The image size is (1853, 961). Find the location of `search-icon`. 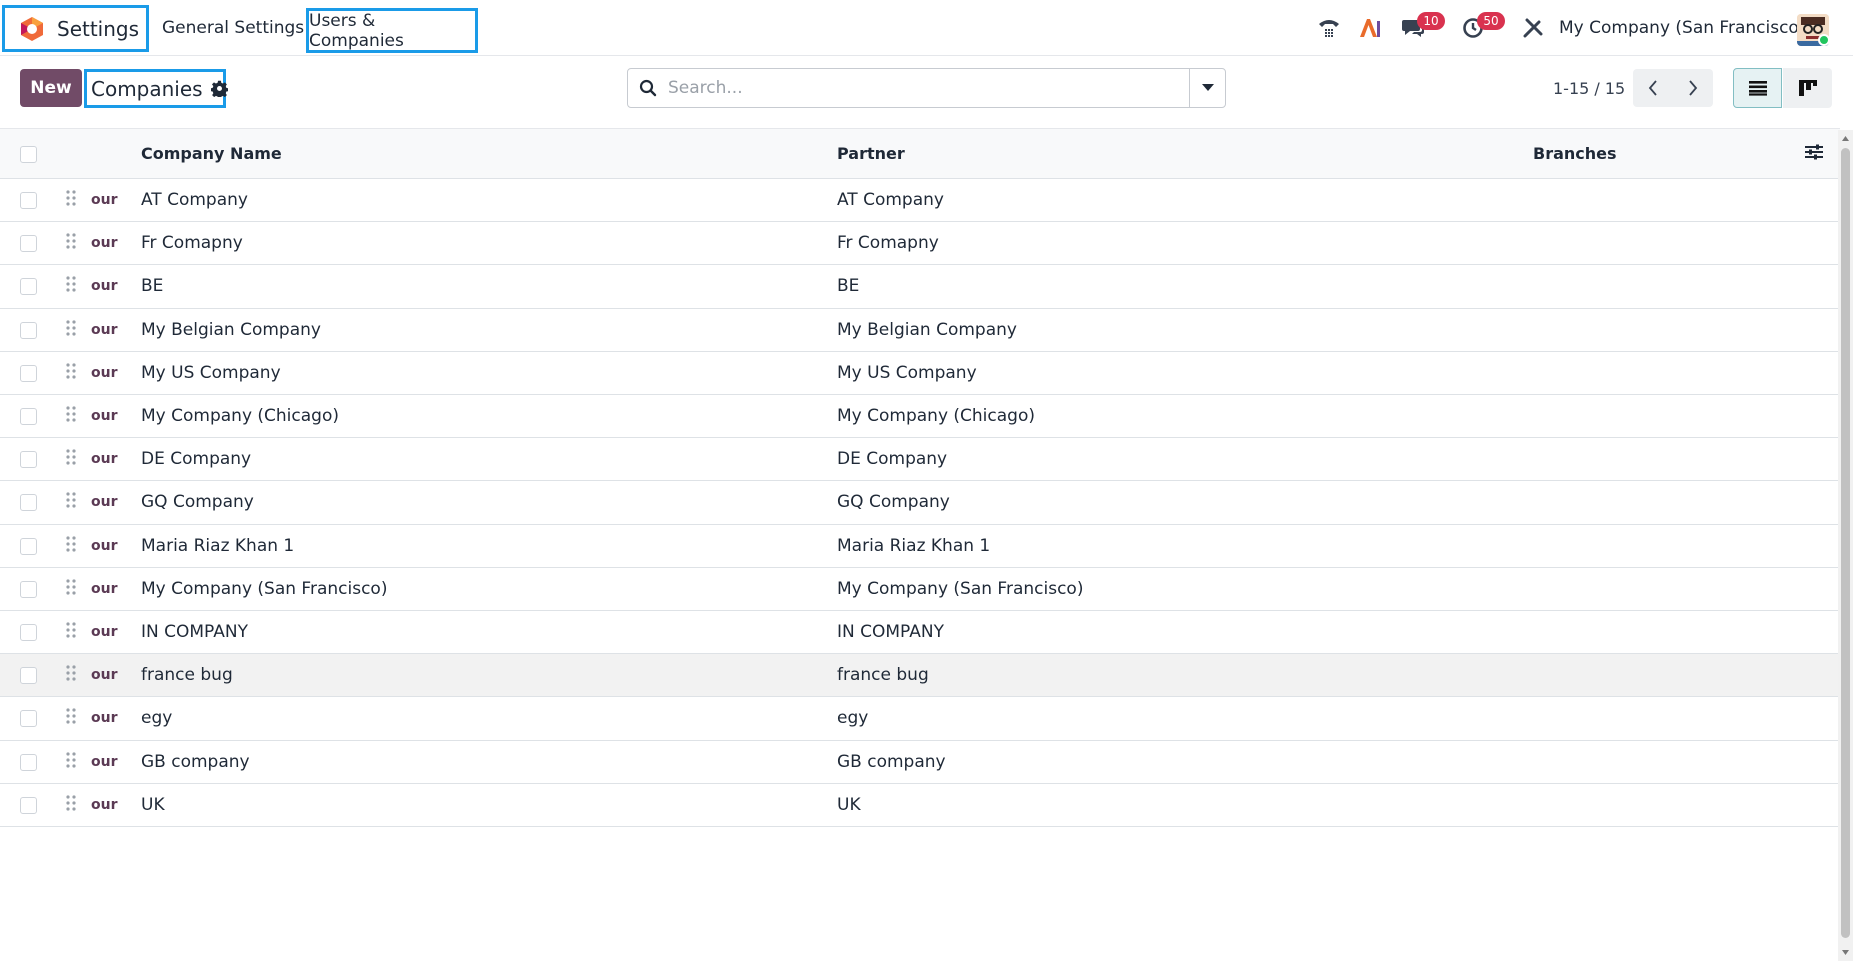

search-icon is located at coordinates (648, 88).